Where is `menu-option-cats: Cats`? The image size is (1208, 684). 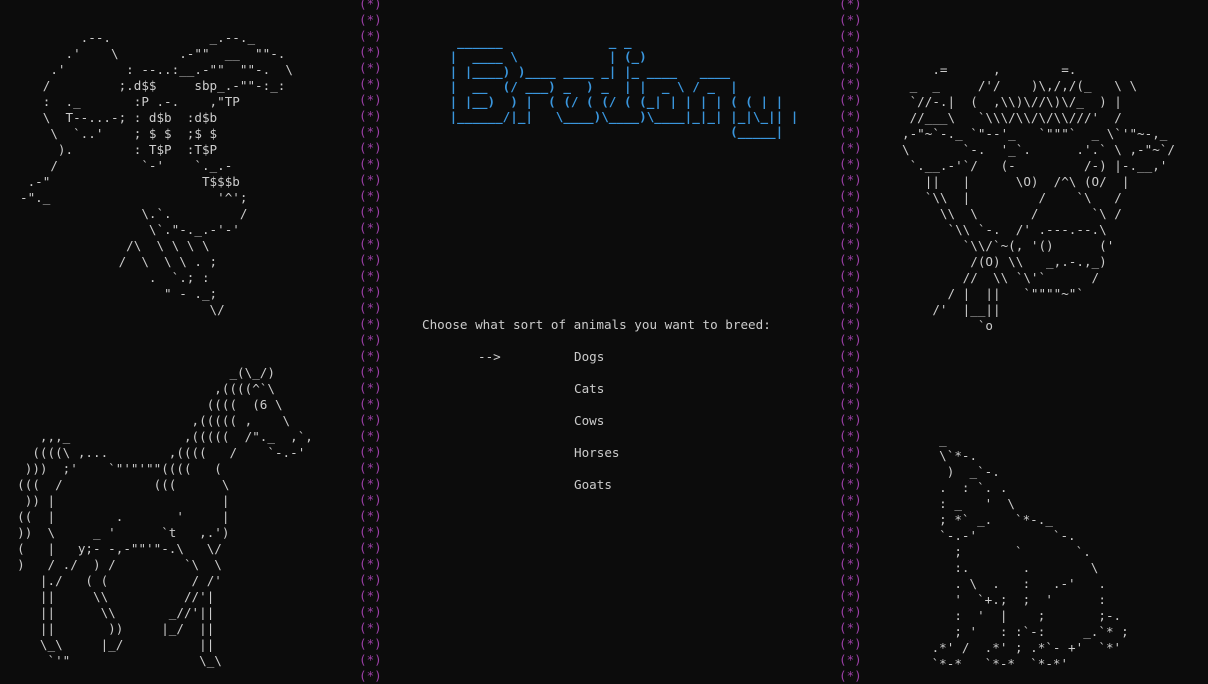
menu-option-cats: Cats is located at coordinates (589, 389).